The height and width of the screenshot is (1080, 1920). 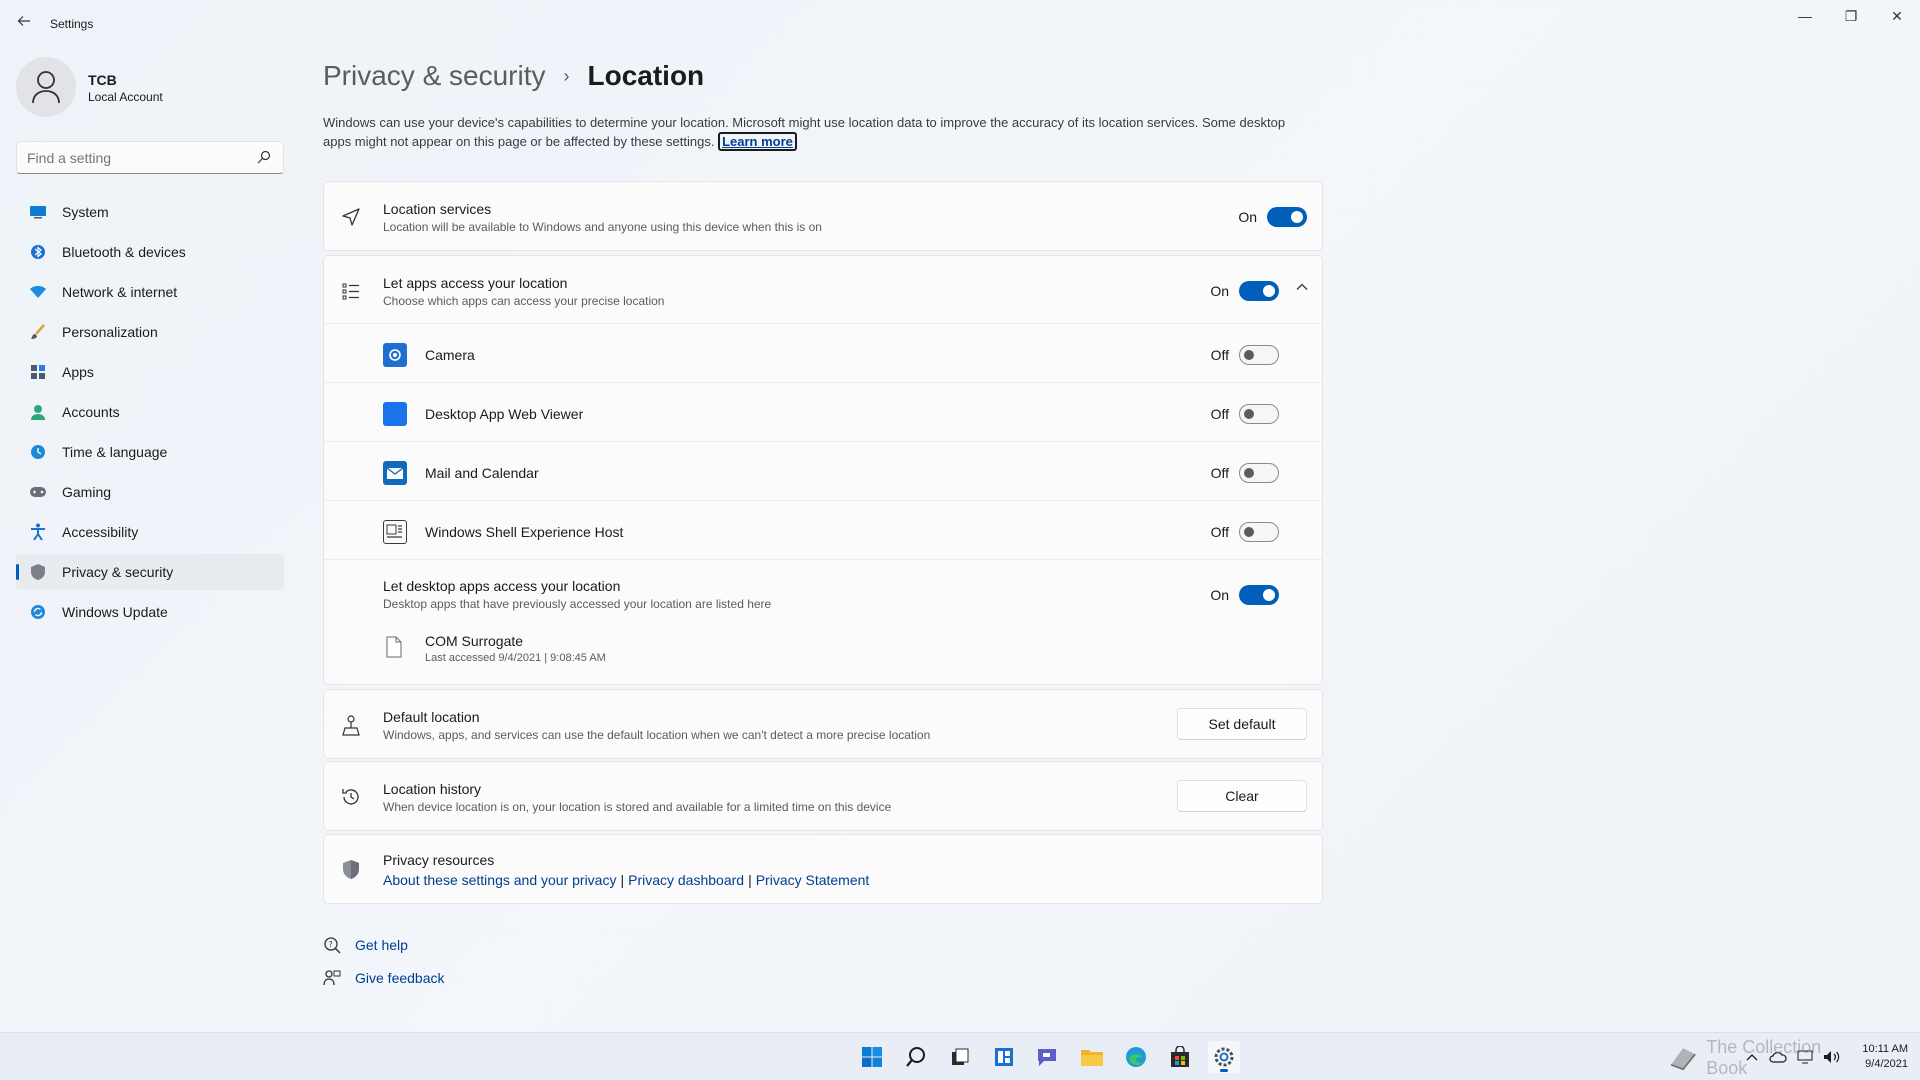 I want to click on clock: 10:11 AM 9/4/2021, so click(x=1885, y=1057).